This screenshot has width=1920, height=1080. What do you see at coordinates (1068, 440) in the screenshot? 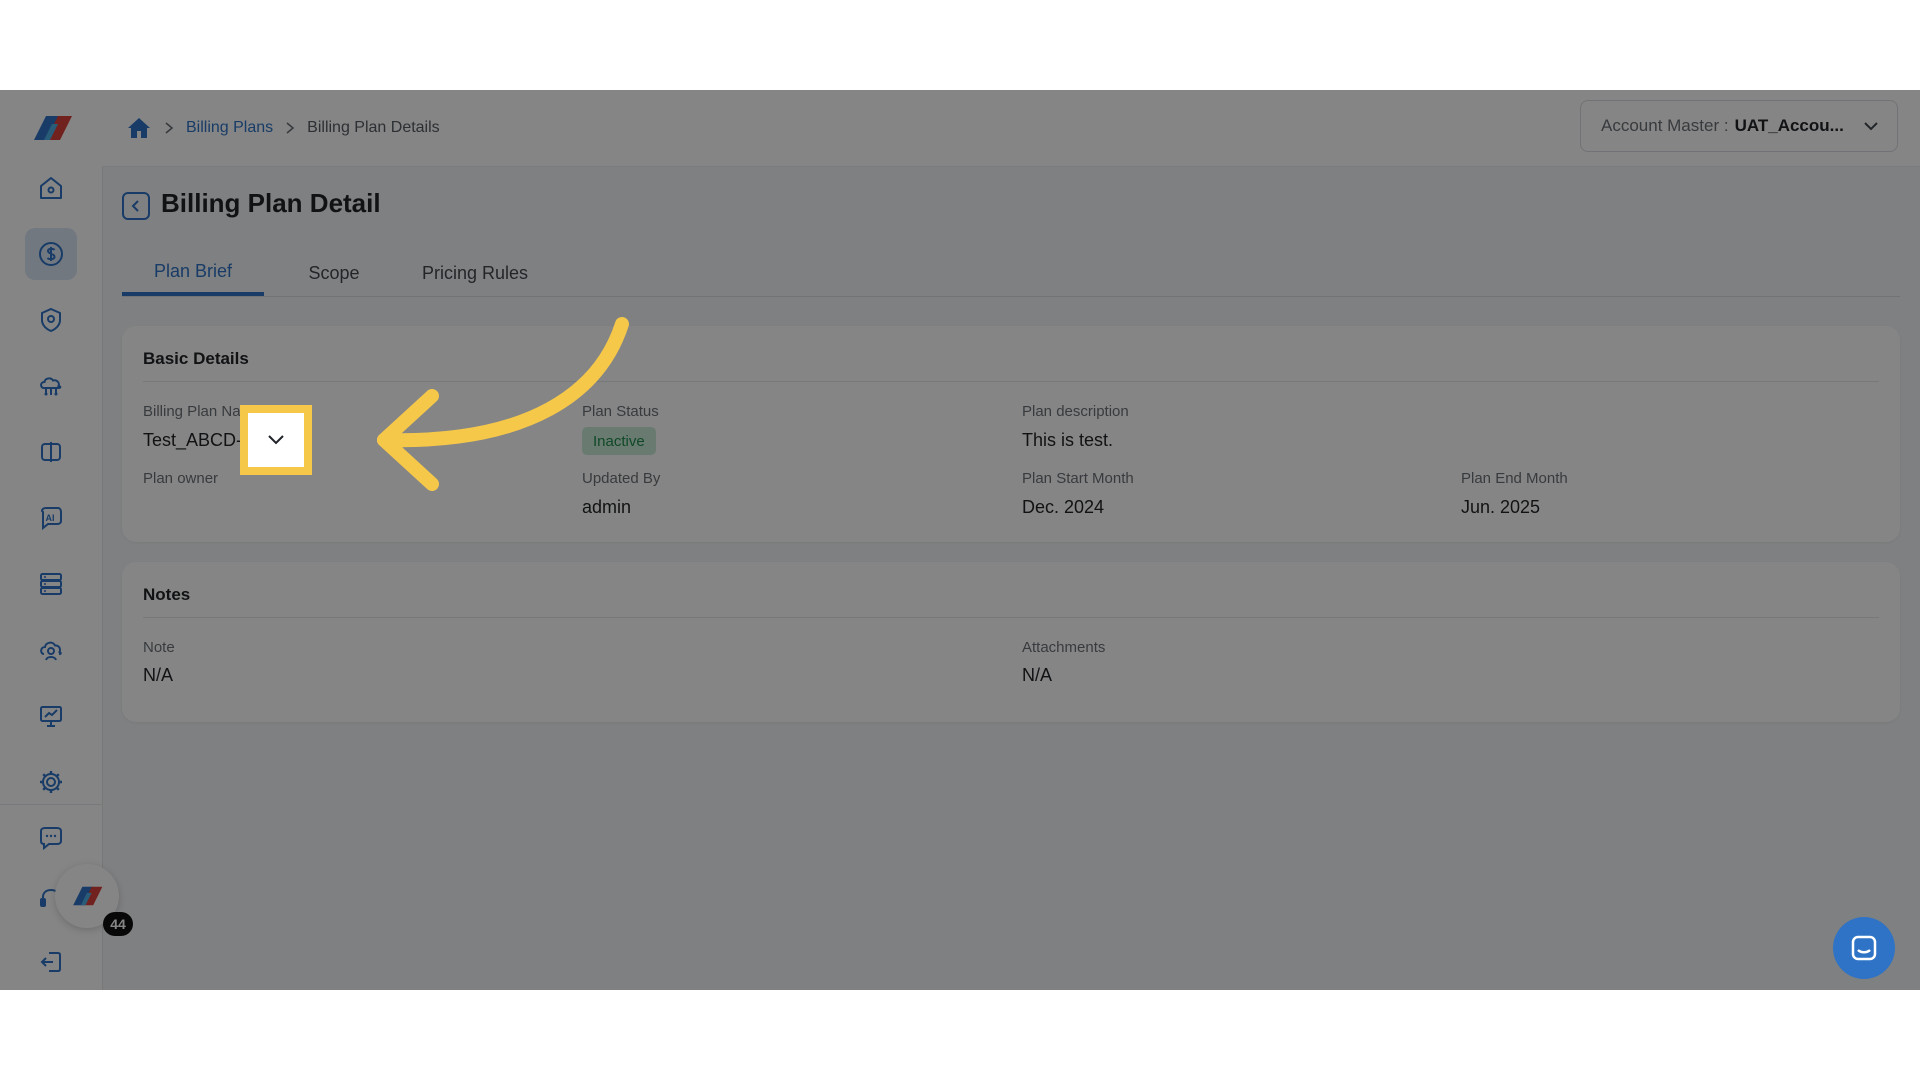
I see `plan-description-value: This is test.` at bounding box center [1068, 440].